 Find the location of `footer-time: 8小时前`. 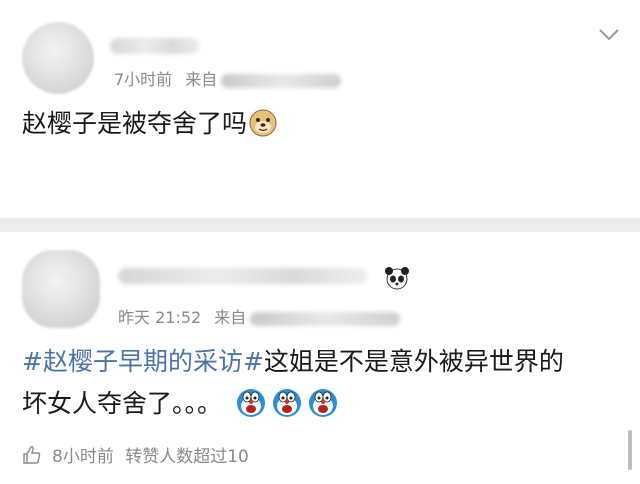

footer-time: 8小时前 is located at coordinates (83, 457).